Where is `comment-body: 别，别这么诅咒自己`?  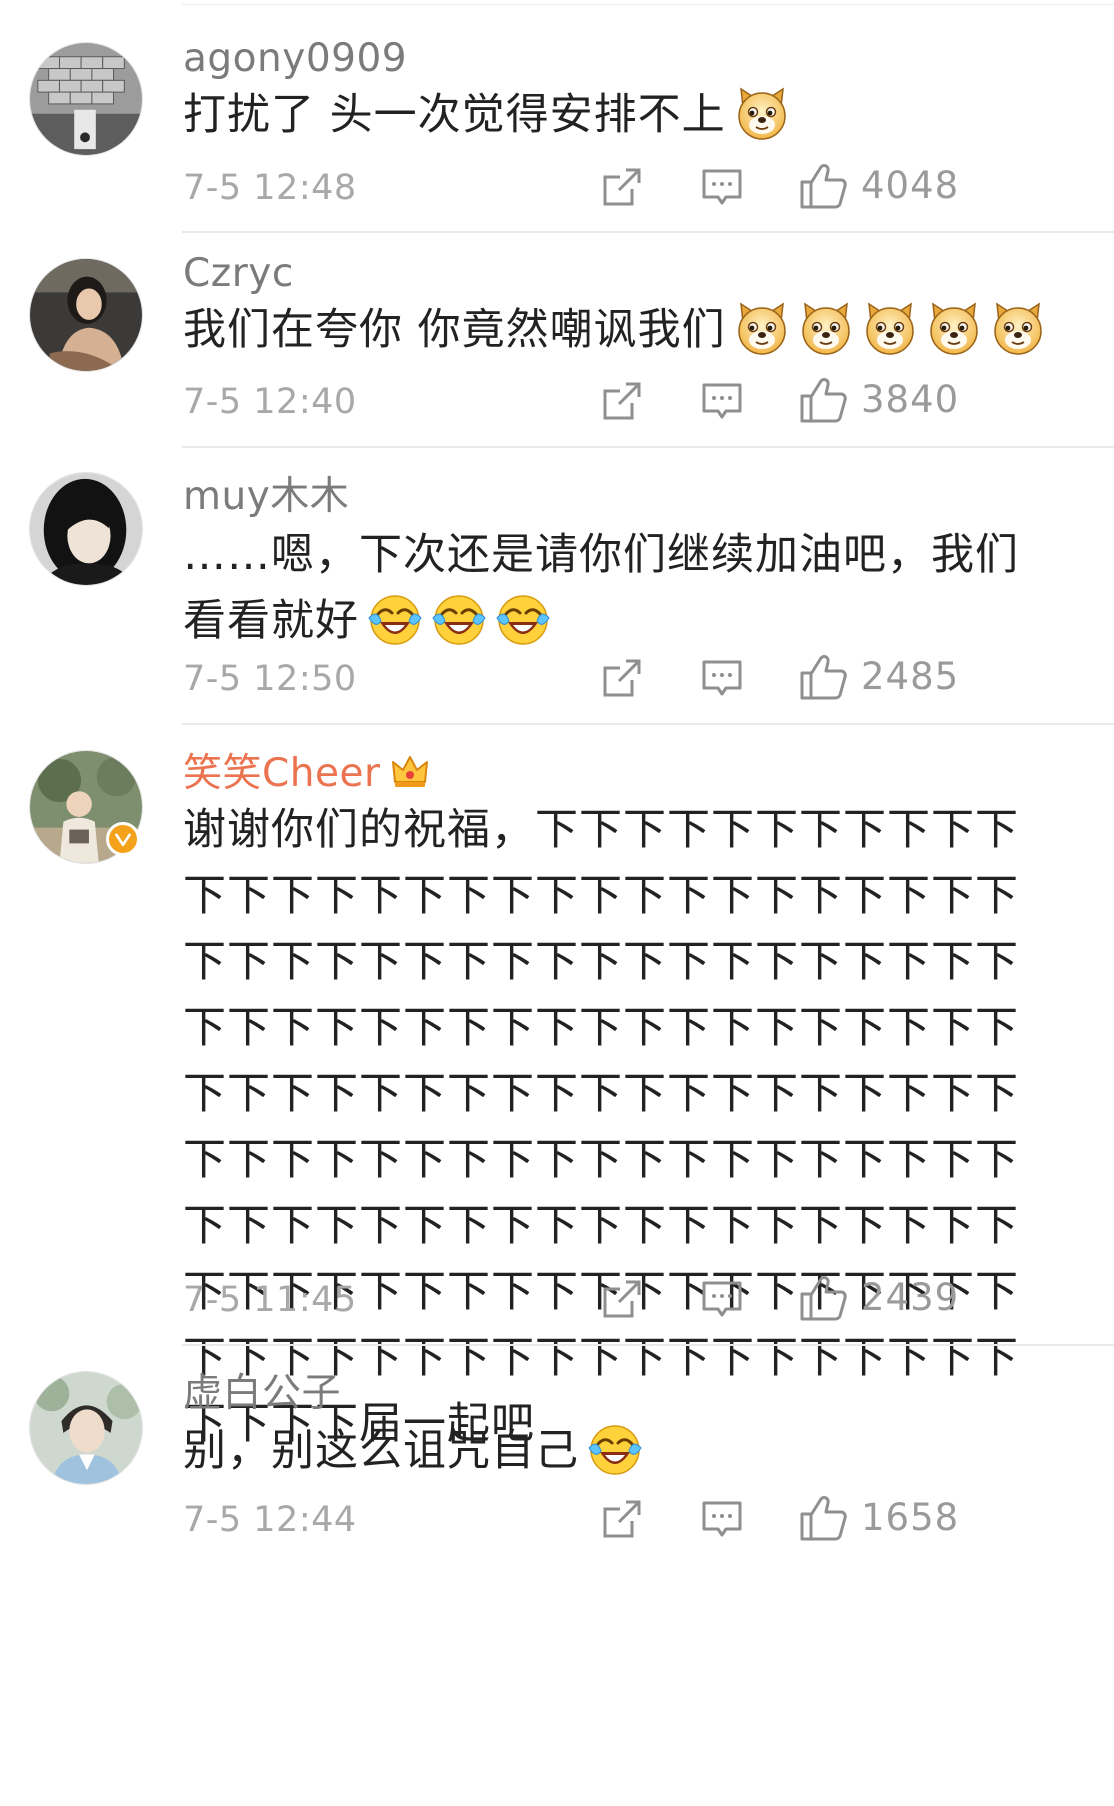 comment-body: 别，别这么诅咒自己 is located at coordinates (381, 1451).